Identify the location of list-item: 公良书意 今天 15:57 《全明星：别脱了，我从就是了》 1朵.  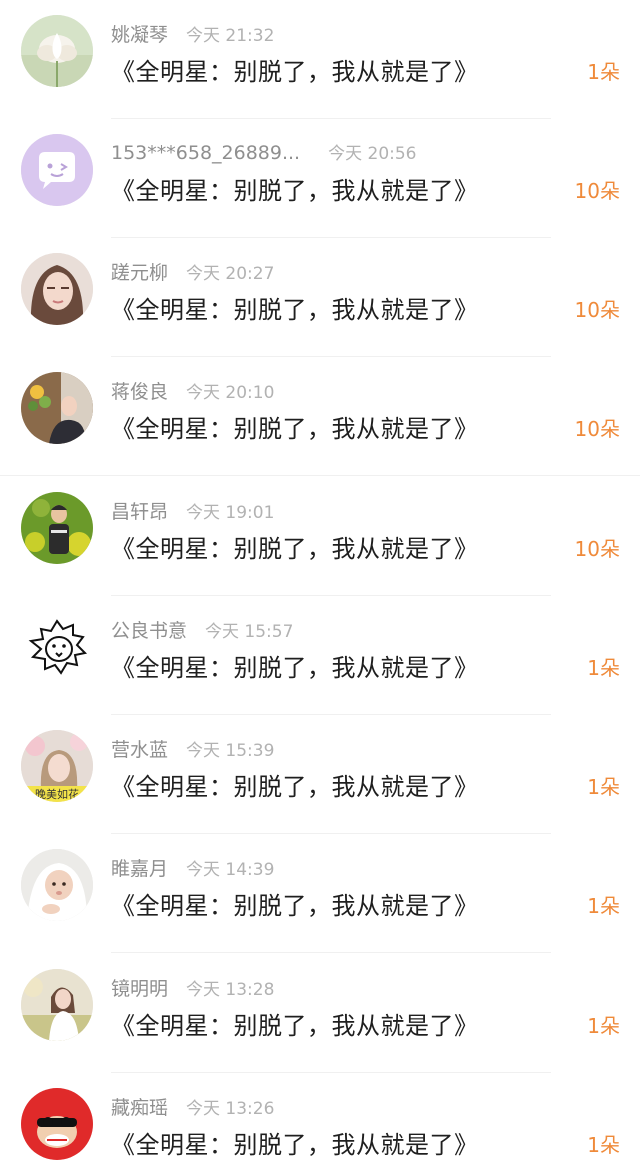
(320, 655).